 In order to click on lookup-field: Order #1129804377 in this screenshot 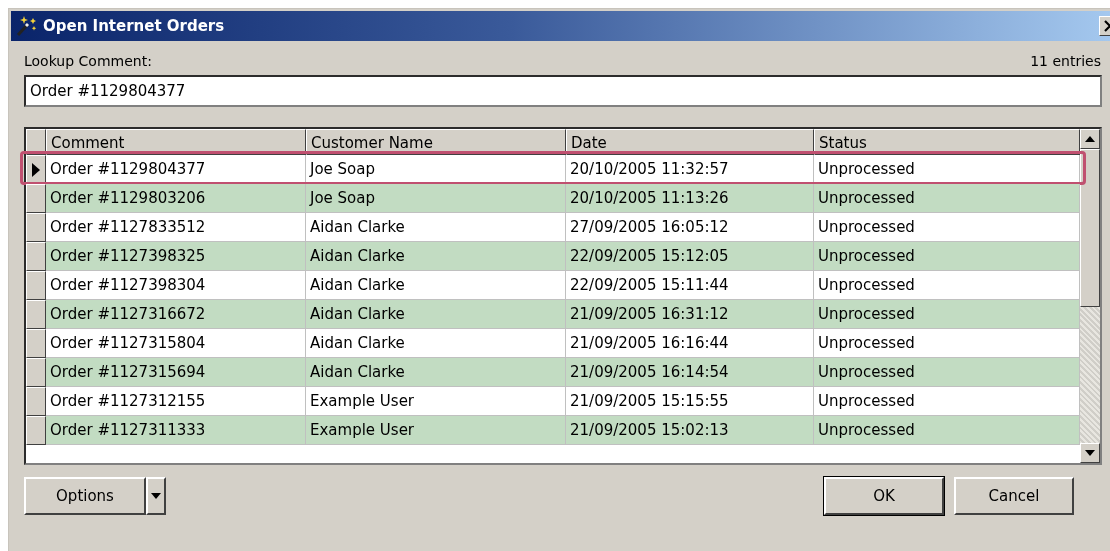, I will do `click(563, 91)`.